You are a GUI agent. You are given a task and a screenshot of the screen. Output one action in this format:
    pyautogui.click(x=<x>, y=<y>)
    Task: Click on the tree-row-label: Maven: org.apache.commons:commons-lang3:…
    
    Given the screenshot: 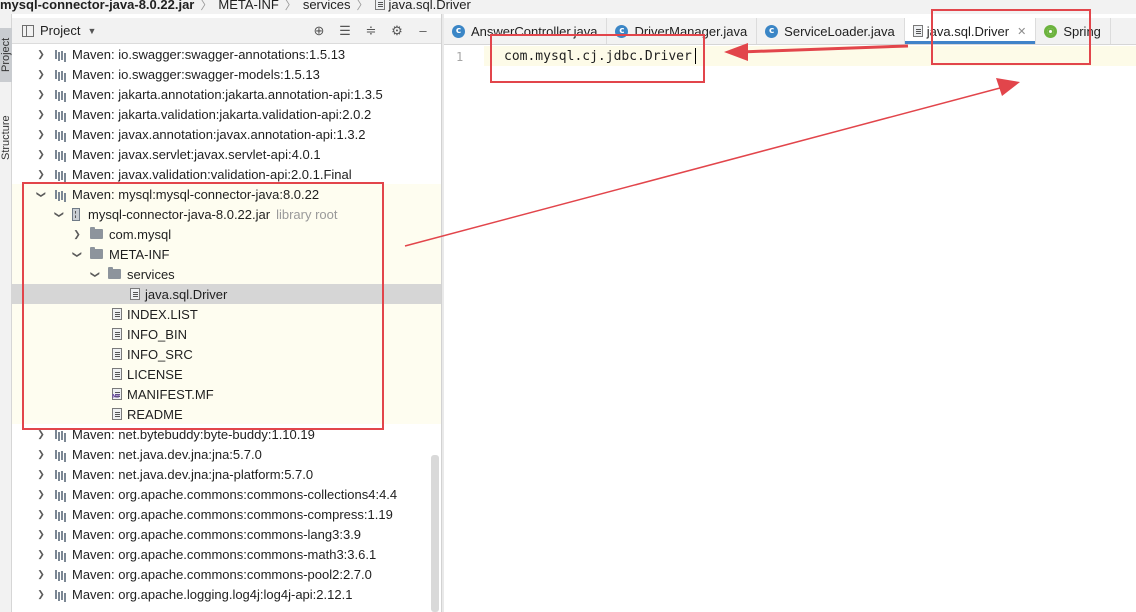 What is the action you would take?
    pyautogui.click(x=217, y=534)
    